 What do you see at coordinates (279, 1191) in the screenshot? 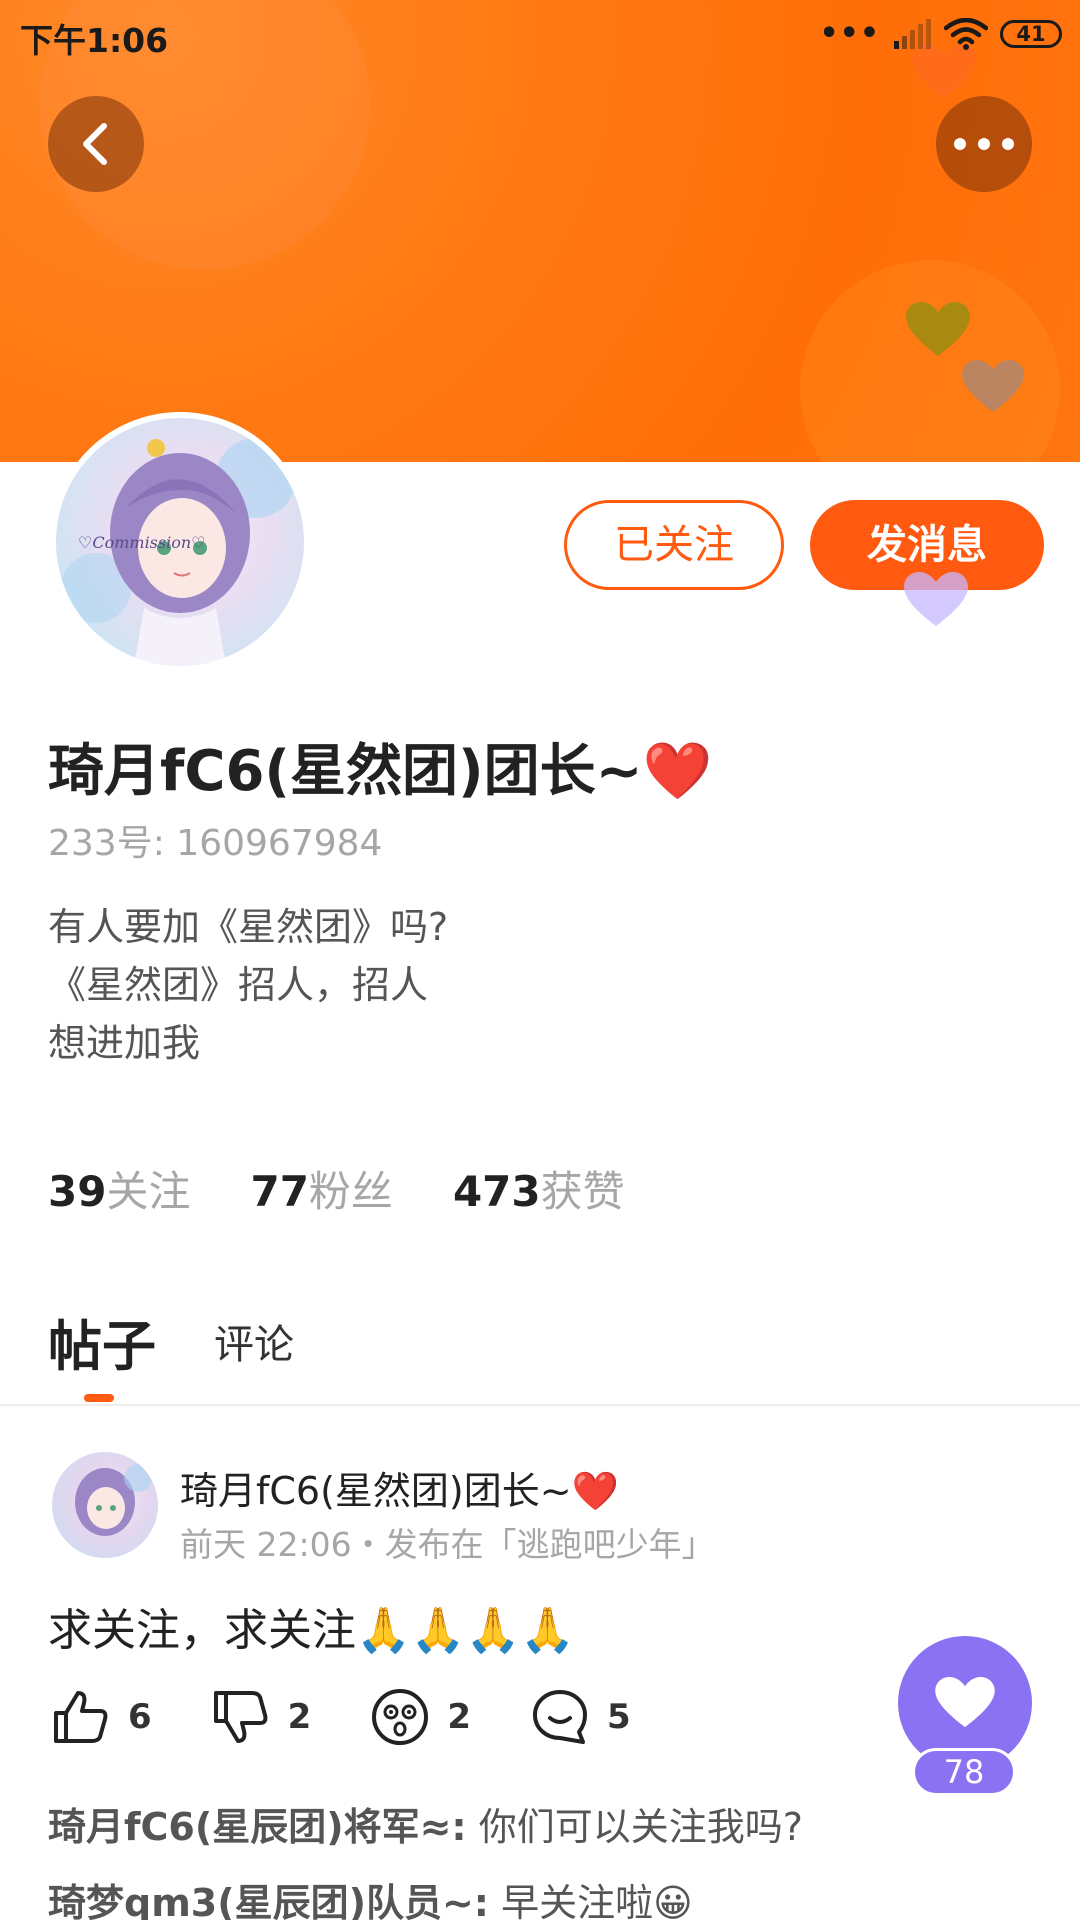
I see `stat-value: 77` at bounding box center [279, 1191].